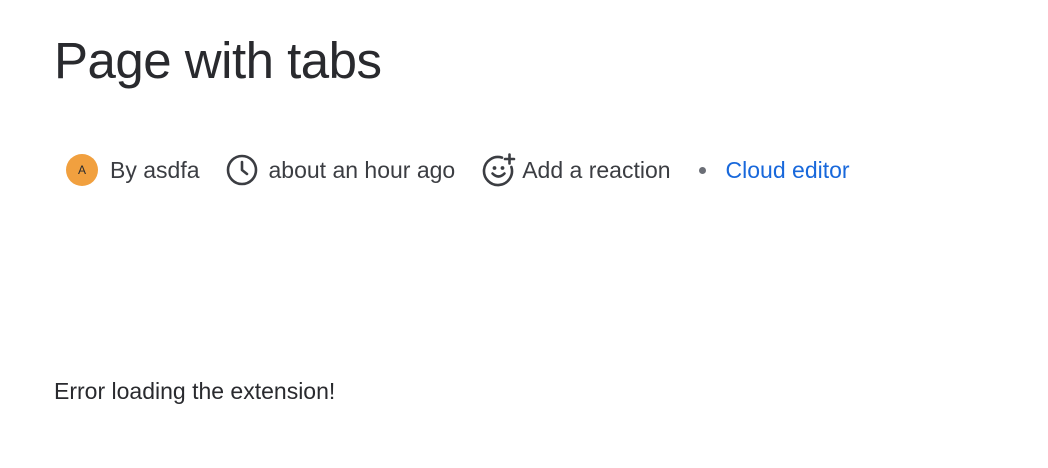  What do you see at coordinates (242, 170) in the screenshot?
I see `clock-icon` at bounding box center [242, 170].